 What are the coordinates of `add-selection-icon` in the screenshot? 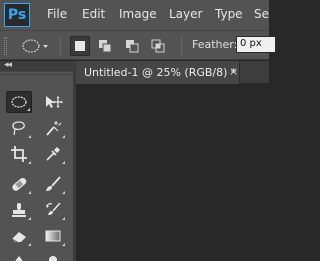 It's located at (105, 46).